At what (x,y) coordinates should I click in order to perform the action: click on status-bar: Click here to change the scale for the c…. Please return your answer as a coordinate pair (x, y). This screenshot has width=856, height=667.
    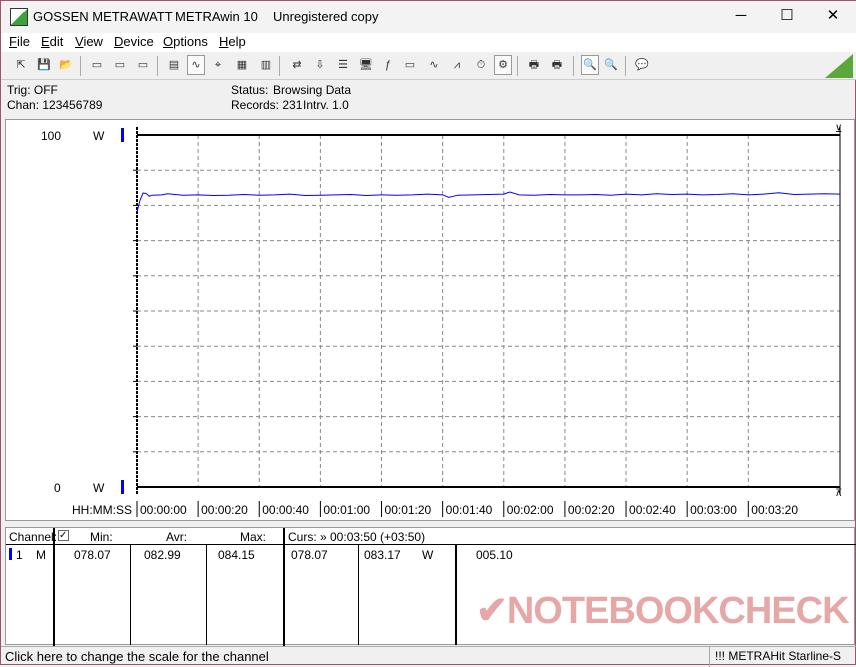
    Looking at the image, I should click on (428, 656).